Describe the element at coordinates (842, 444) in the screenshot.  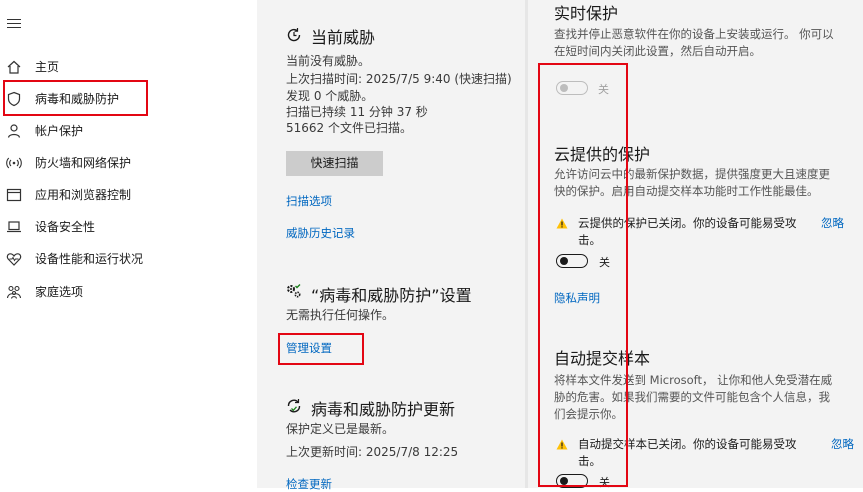
I see `sample-dismiss-link: 忽略` at that location.